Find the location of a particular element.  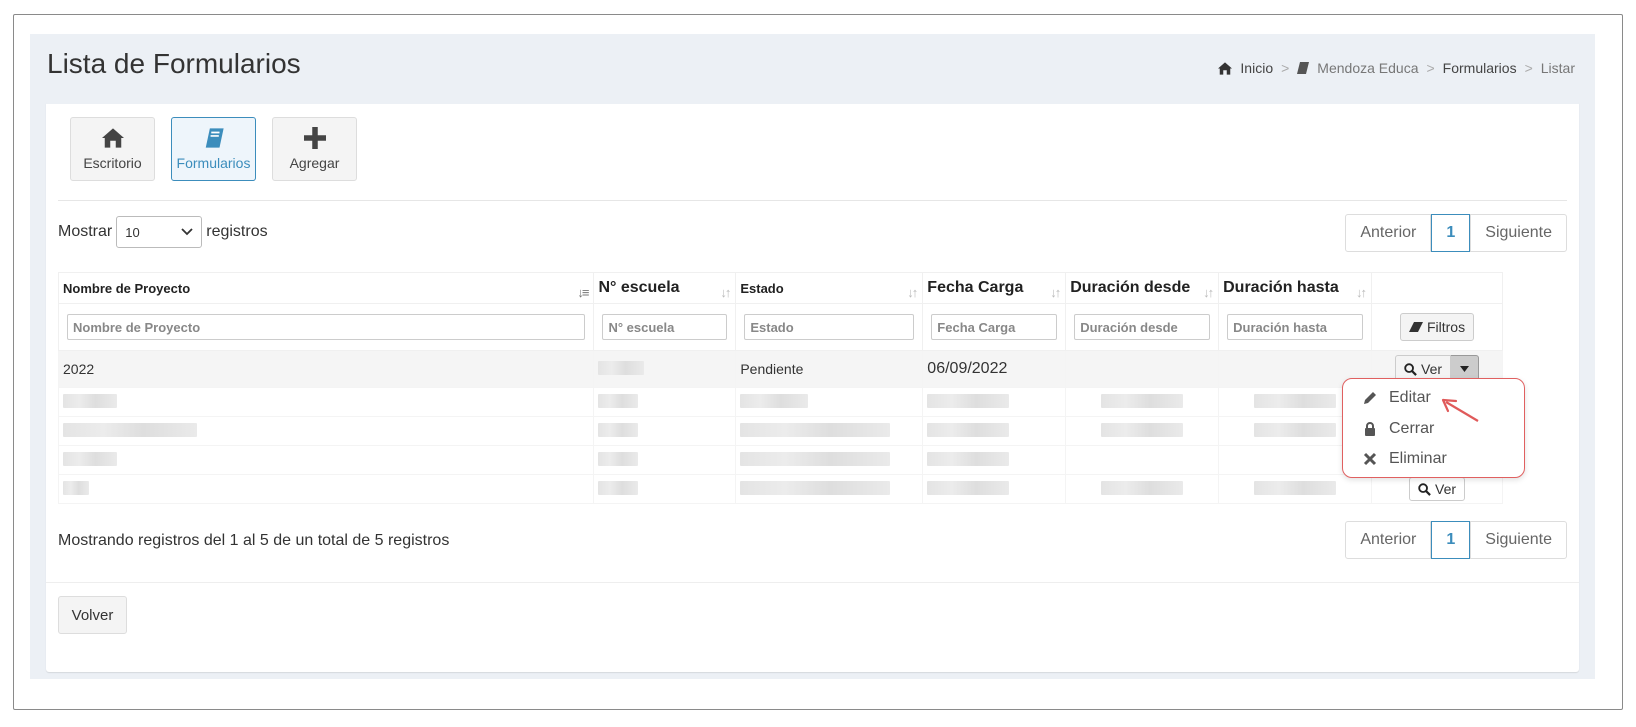

chevron-down-icon is located at coordinates (187, 232).